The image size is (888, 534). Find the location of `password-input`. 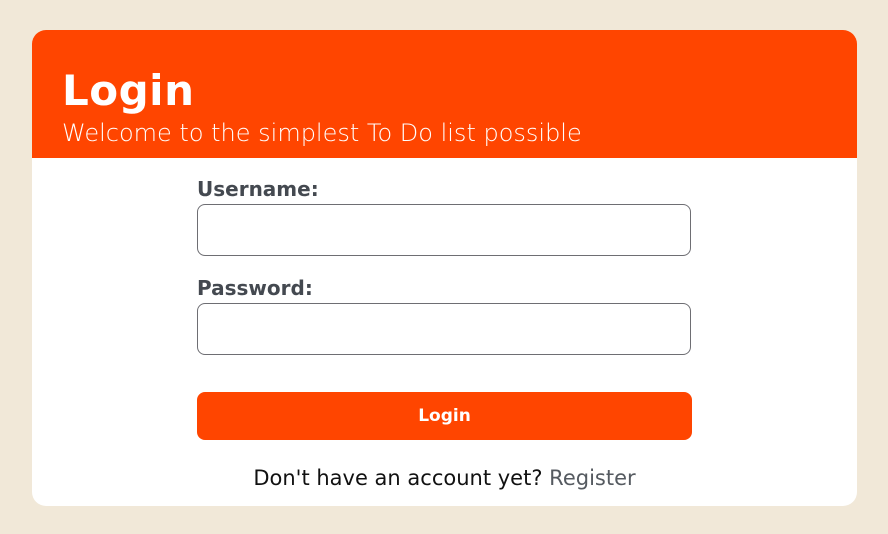

password-input is located at coordinates (444, 329).